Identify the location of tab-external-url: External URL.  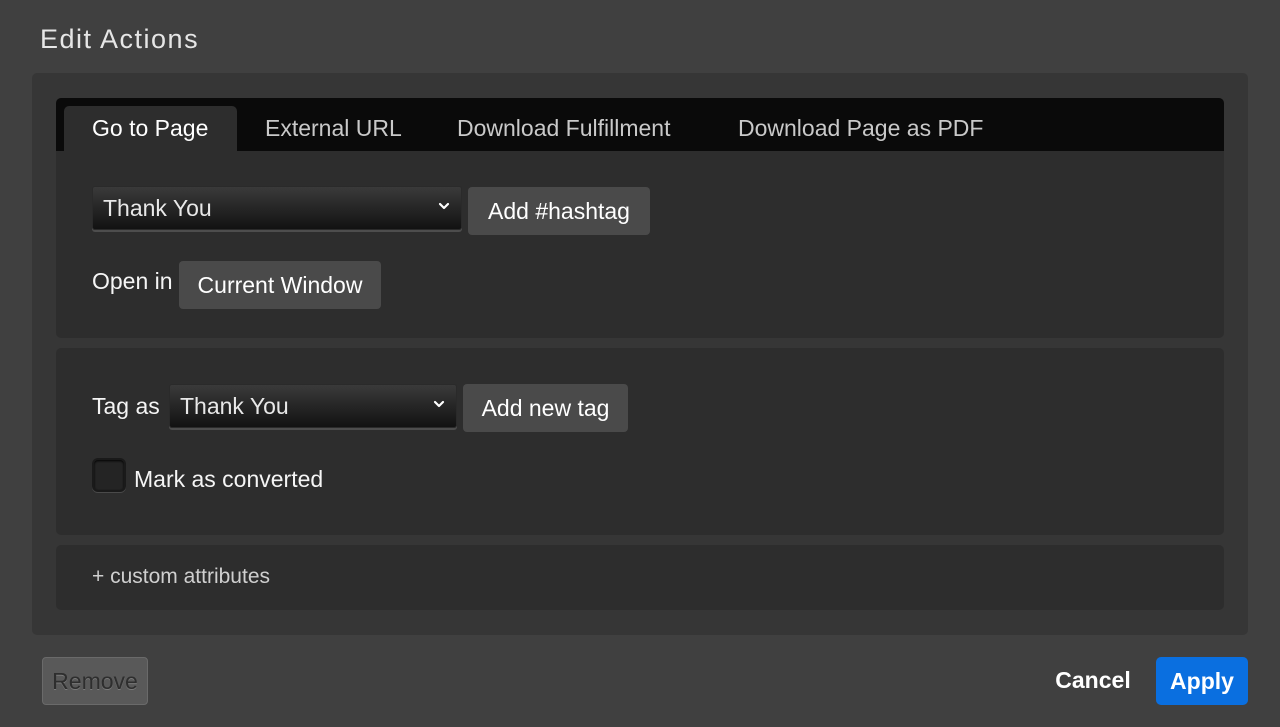
(333, 128).